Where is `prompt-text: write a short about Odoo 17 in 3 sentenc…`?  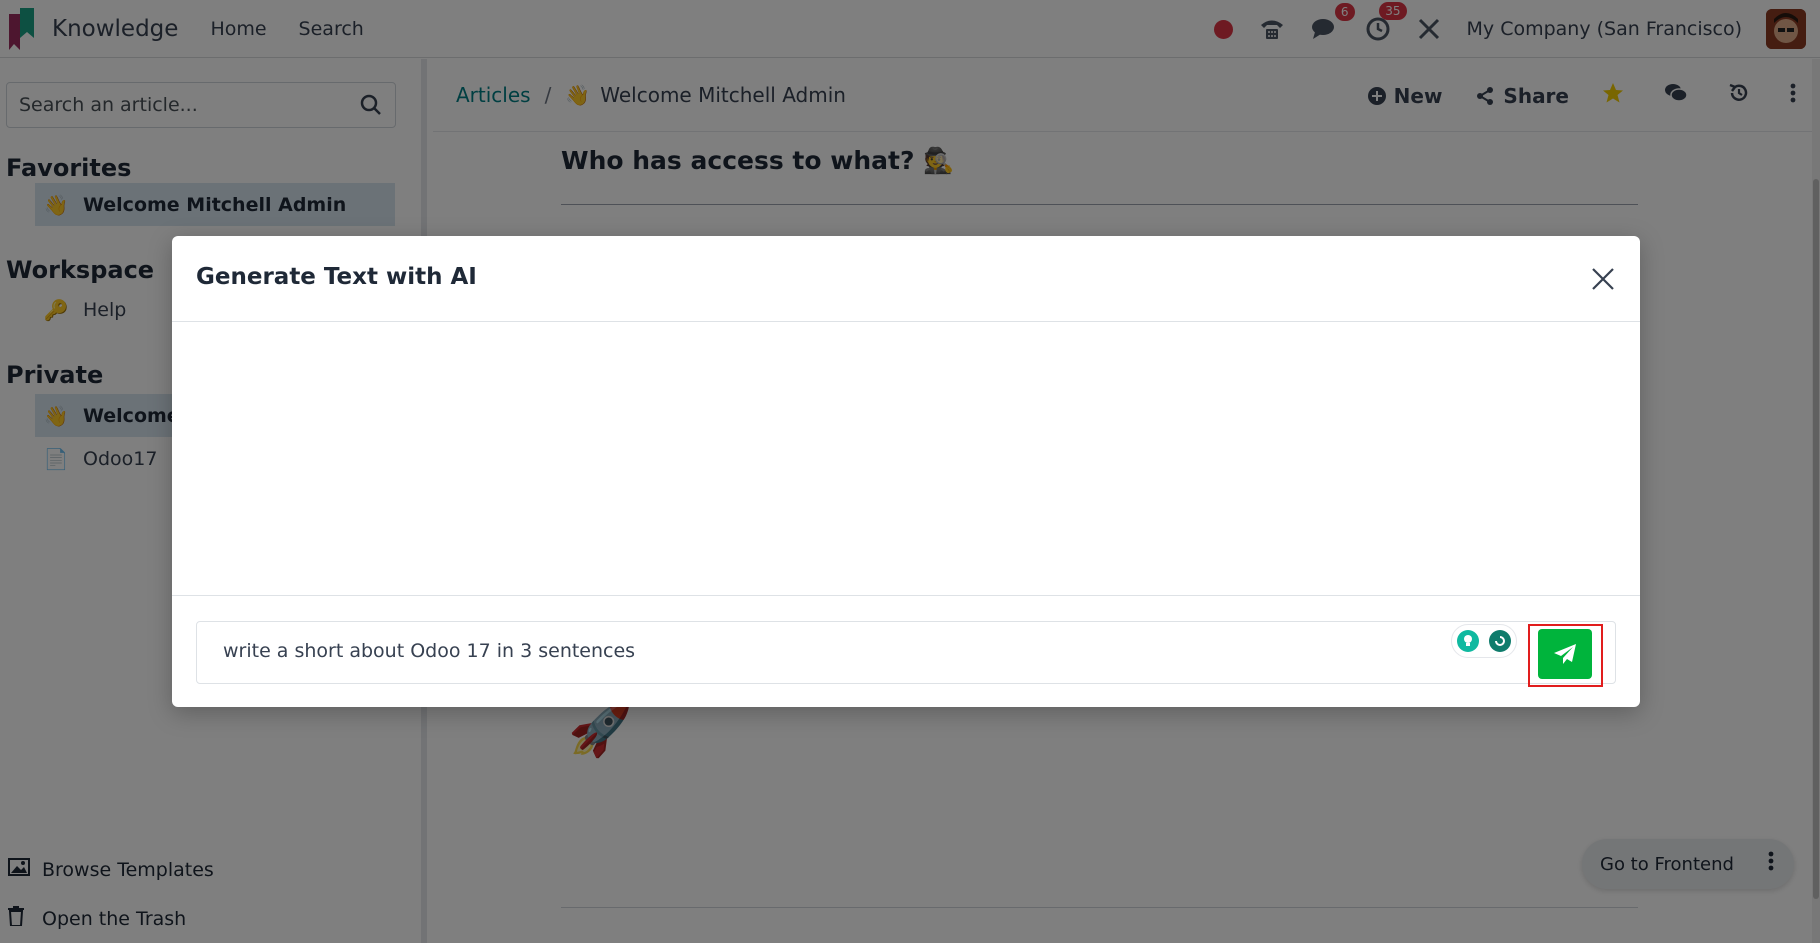
prompt-text: write a short about Odoo 17 in 3 sentenc… is located at coordinates (429, 651).